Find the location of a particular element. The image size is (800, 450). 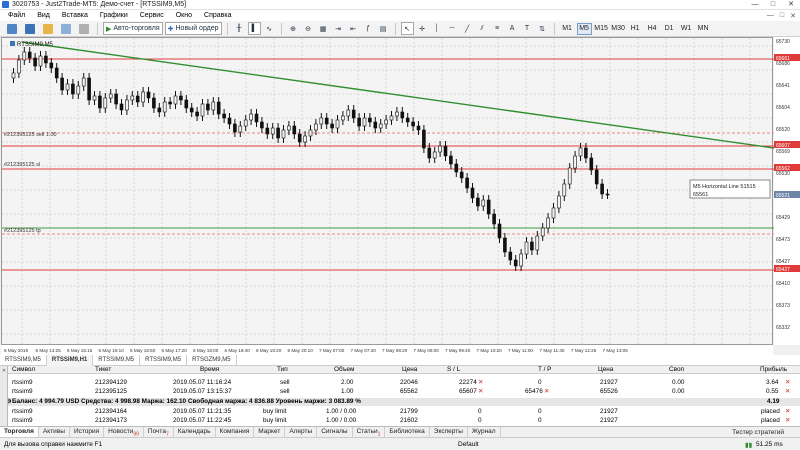

position-sl: 22274 is located at coordinates (468, 383).